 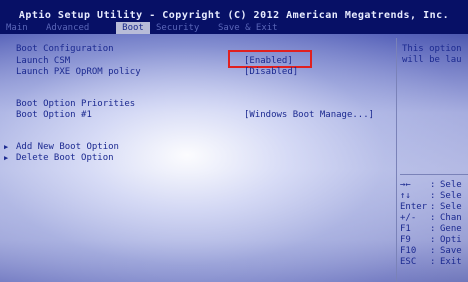 What do you see at coordinates (65, 49) in the screenshot?
I see `boot-configuration-heading: Boot Configuration` at bounding box center [65, 49].